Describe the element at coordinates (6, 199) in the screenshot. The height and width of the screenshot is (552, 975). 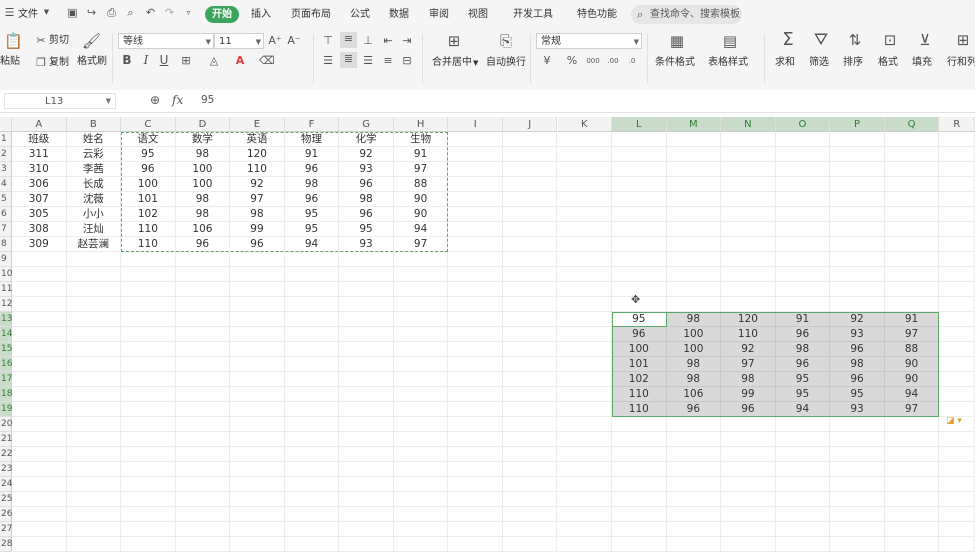
I see `row-header-5: 5` at that location.